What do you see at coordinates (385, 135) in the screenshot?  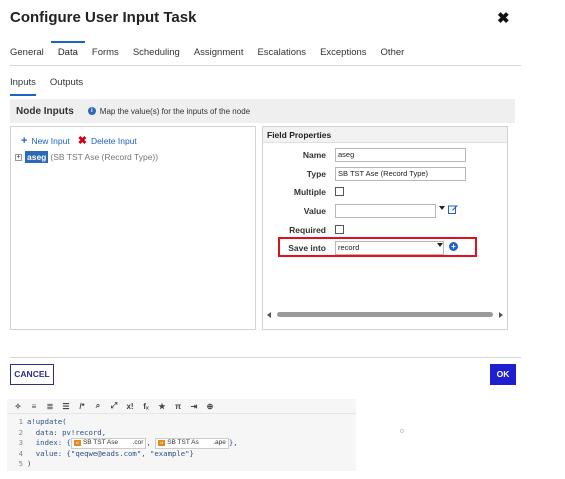 I see `field-properties-title: Field Properties` at bounding box center [385, 135].